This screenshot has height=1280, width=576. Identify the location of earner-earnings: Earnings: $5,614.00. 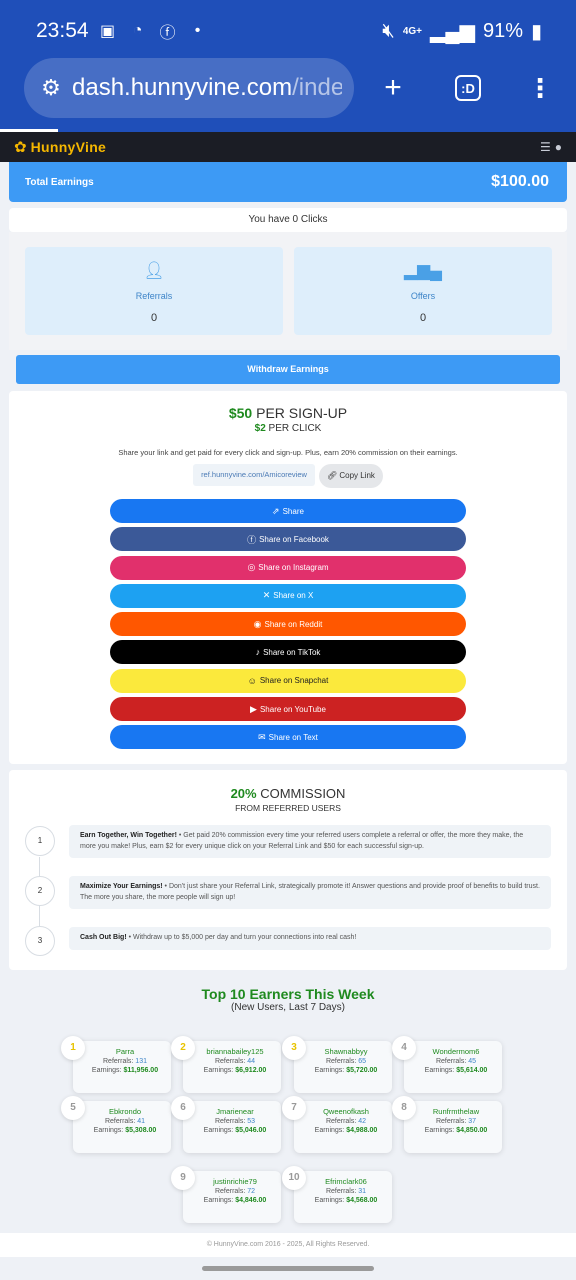
(456, 1070).